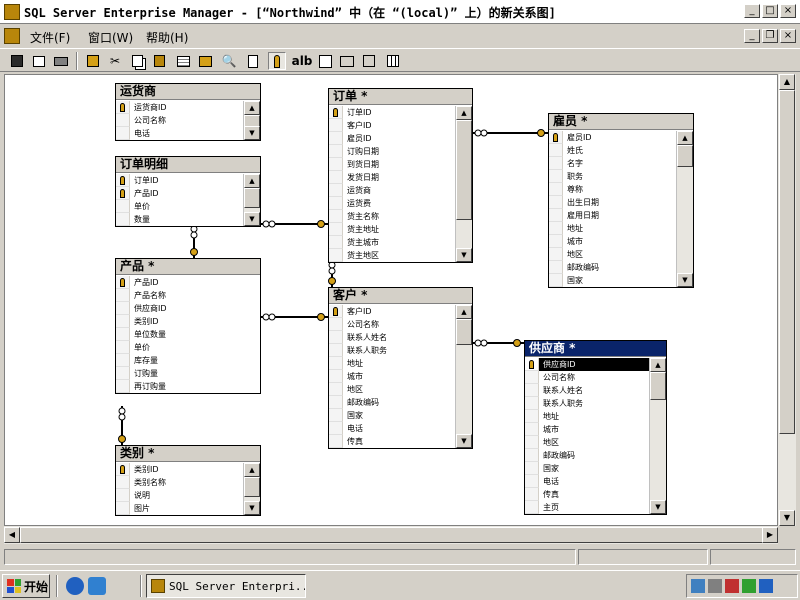 The width and height of the screenshot is (800, 600). What do you see at coordinates (749, 586) in the screenshot?
I see `security-icon` at bounding box center [749, 586].